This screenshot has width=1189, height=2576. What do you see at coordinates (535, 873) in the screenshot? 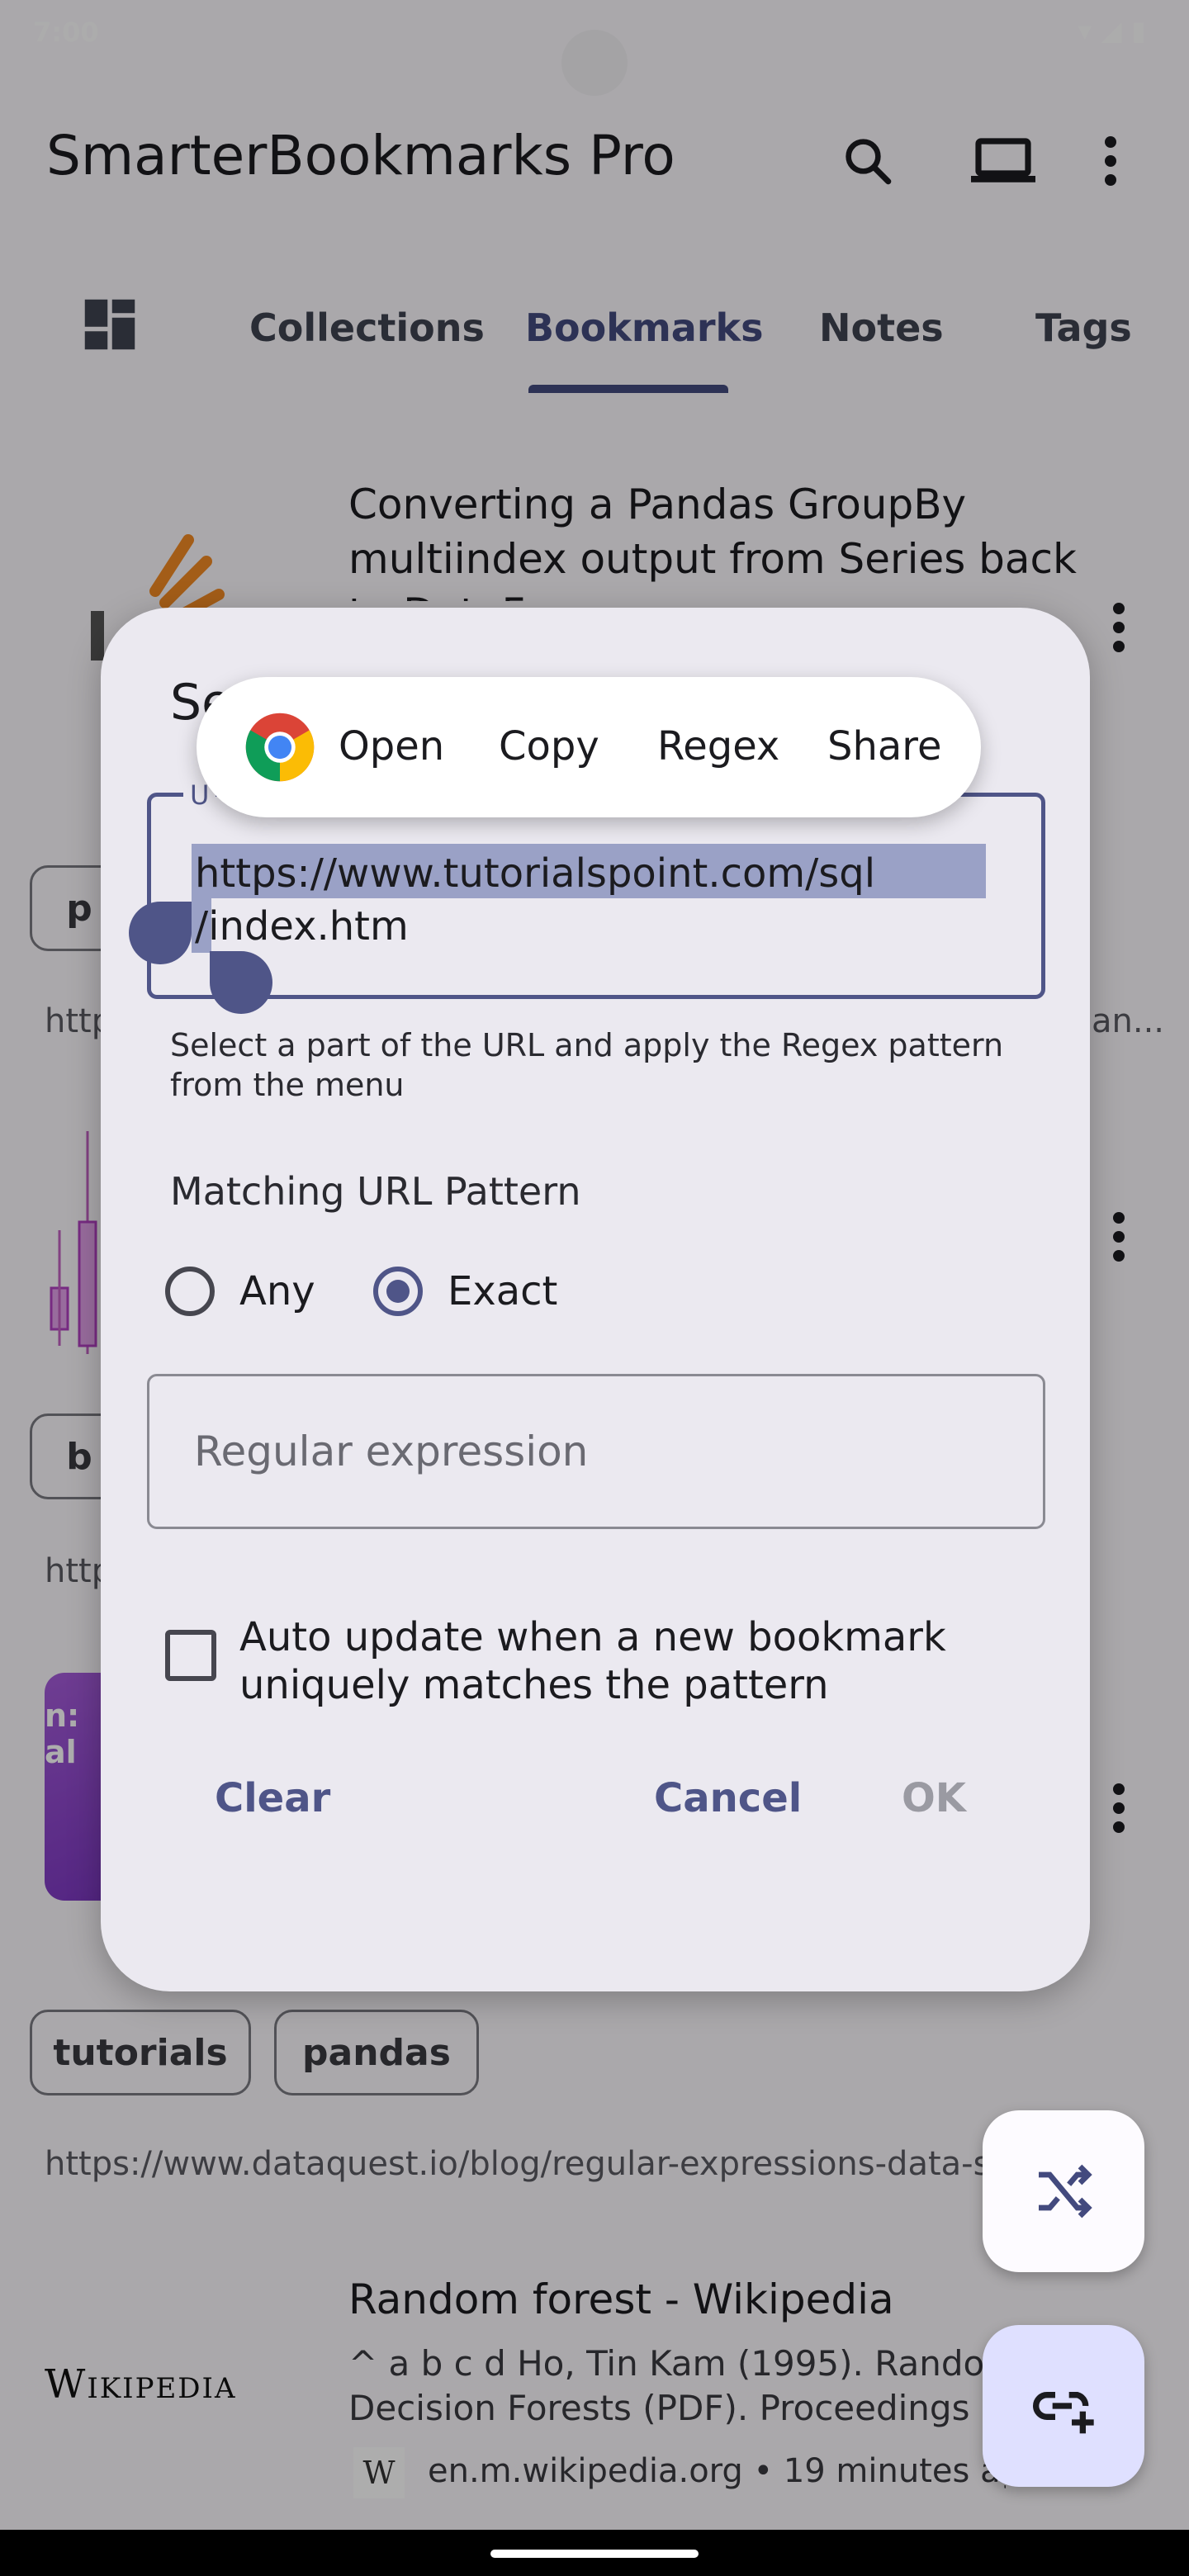
I see `url-line-1: https://www.tutorialspoint.com/sql` at bounding box center [535, 873].